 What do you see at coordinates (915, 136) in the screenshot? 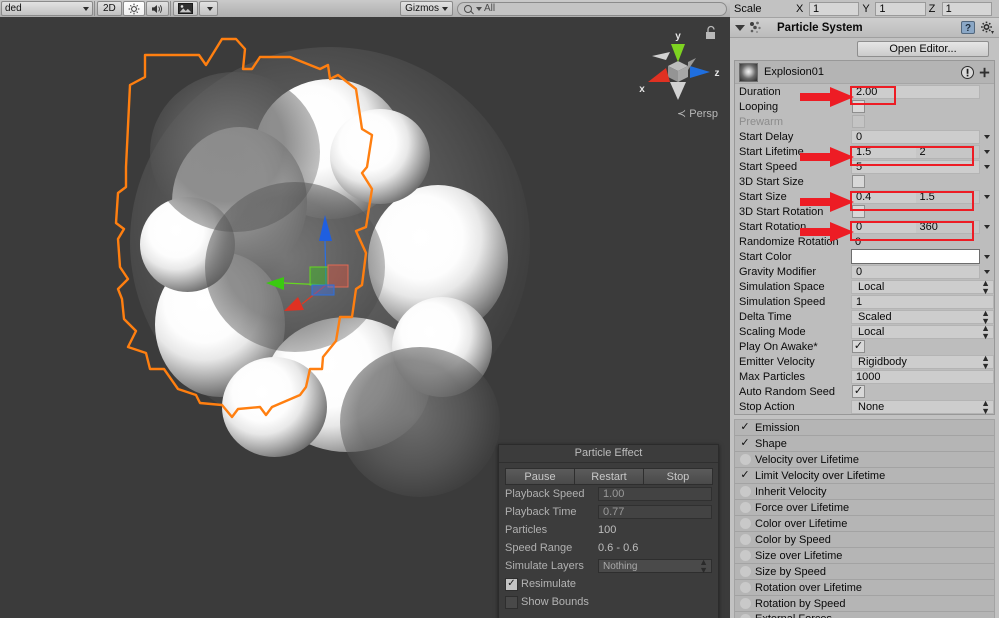
I see `start-delay-input: 0` at bounding box center [915, 136].